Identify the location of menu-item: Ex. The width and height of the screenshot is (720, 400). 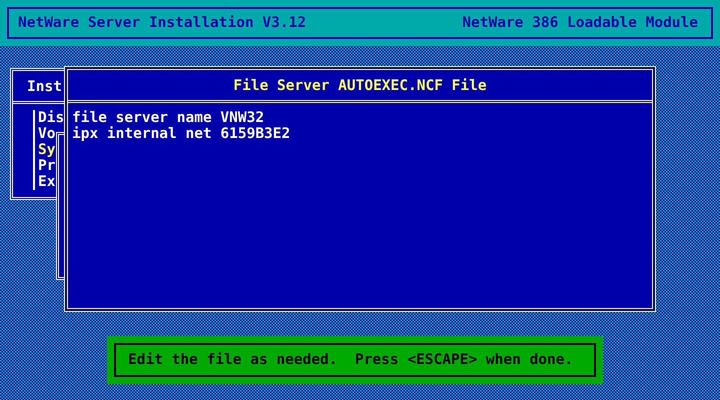
(47, 182).